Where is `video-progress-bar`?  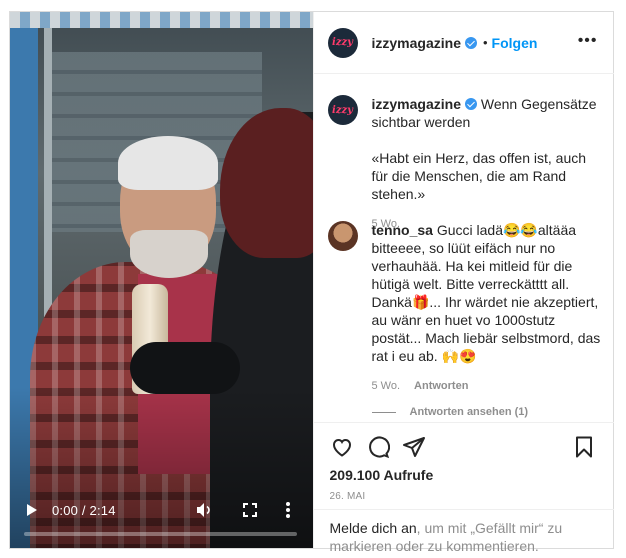
video-progress-bar is located at coordinates (160, 534).